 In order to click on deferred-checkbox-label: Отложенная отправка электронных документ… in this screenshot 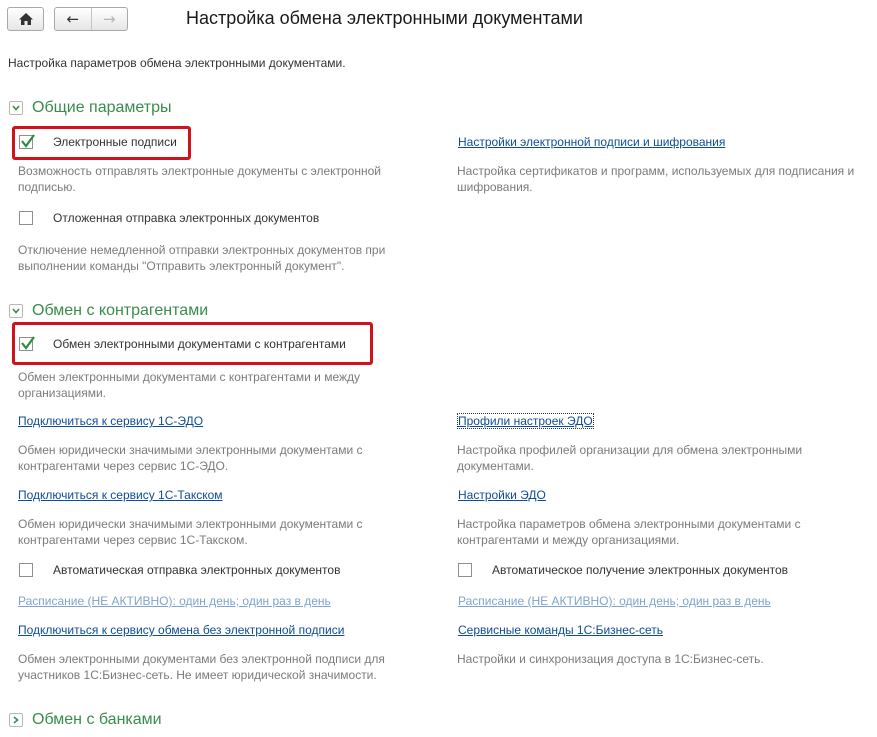, I will do `click(186, 218)`.